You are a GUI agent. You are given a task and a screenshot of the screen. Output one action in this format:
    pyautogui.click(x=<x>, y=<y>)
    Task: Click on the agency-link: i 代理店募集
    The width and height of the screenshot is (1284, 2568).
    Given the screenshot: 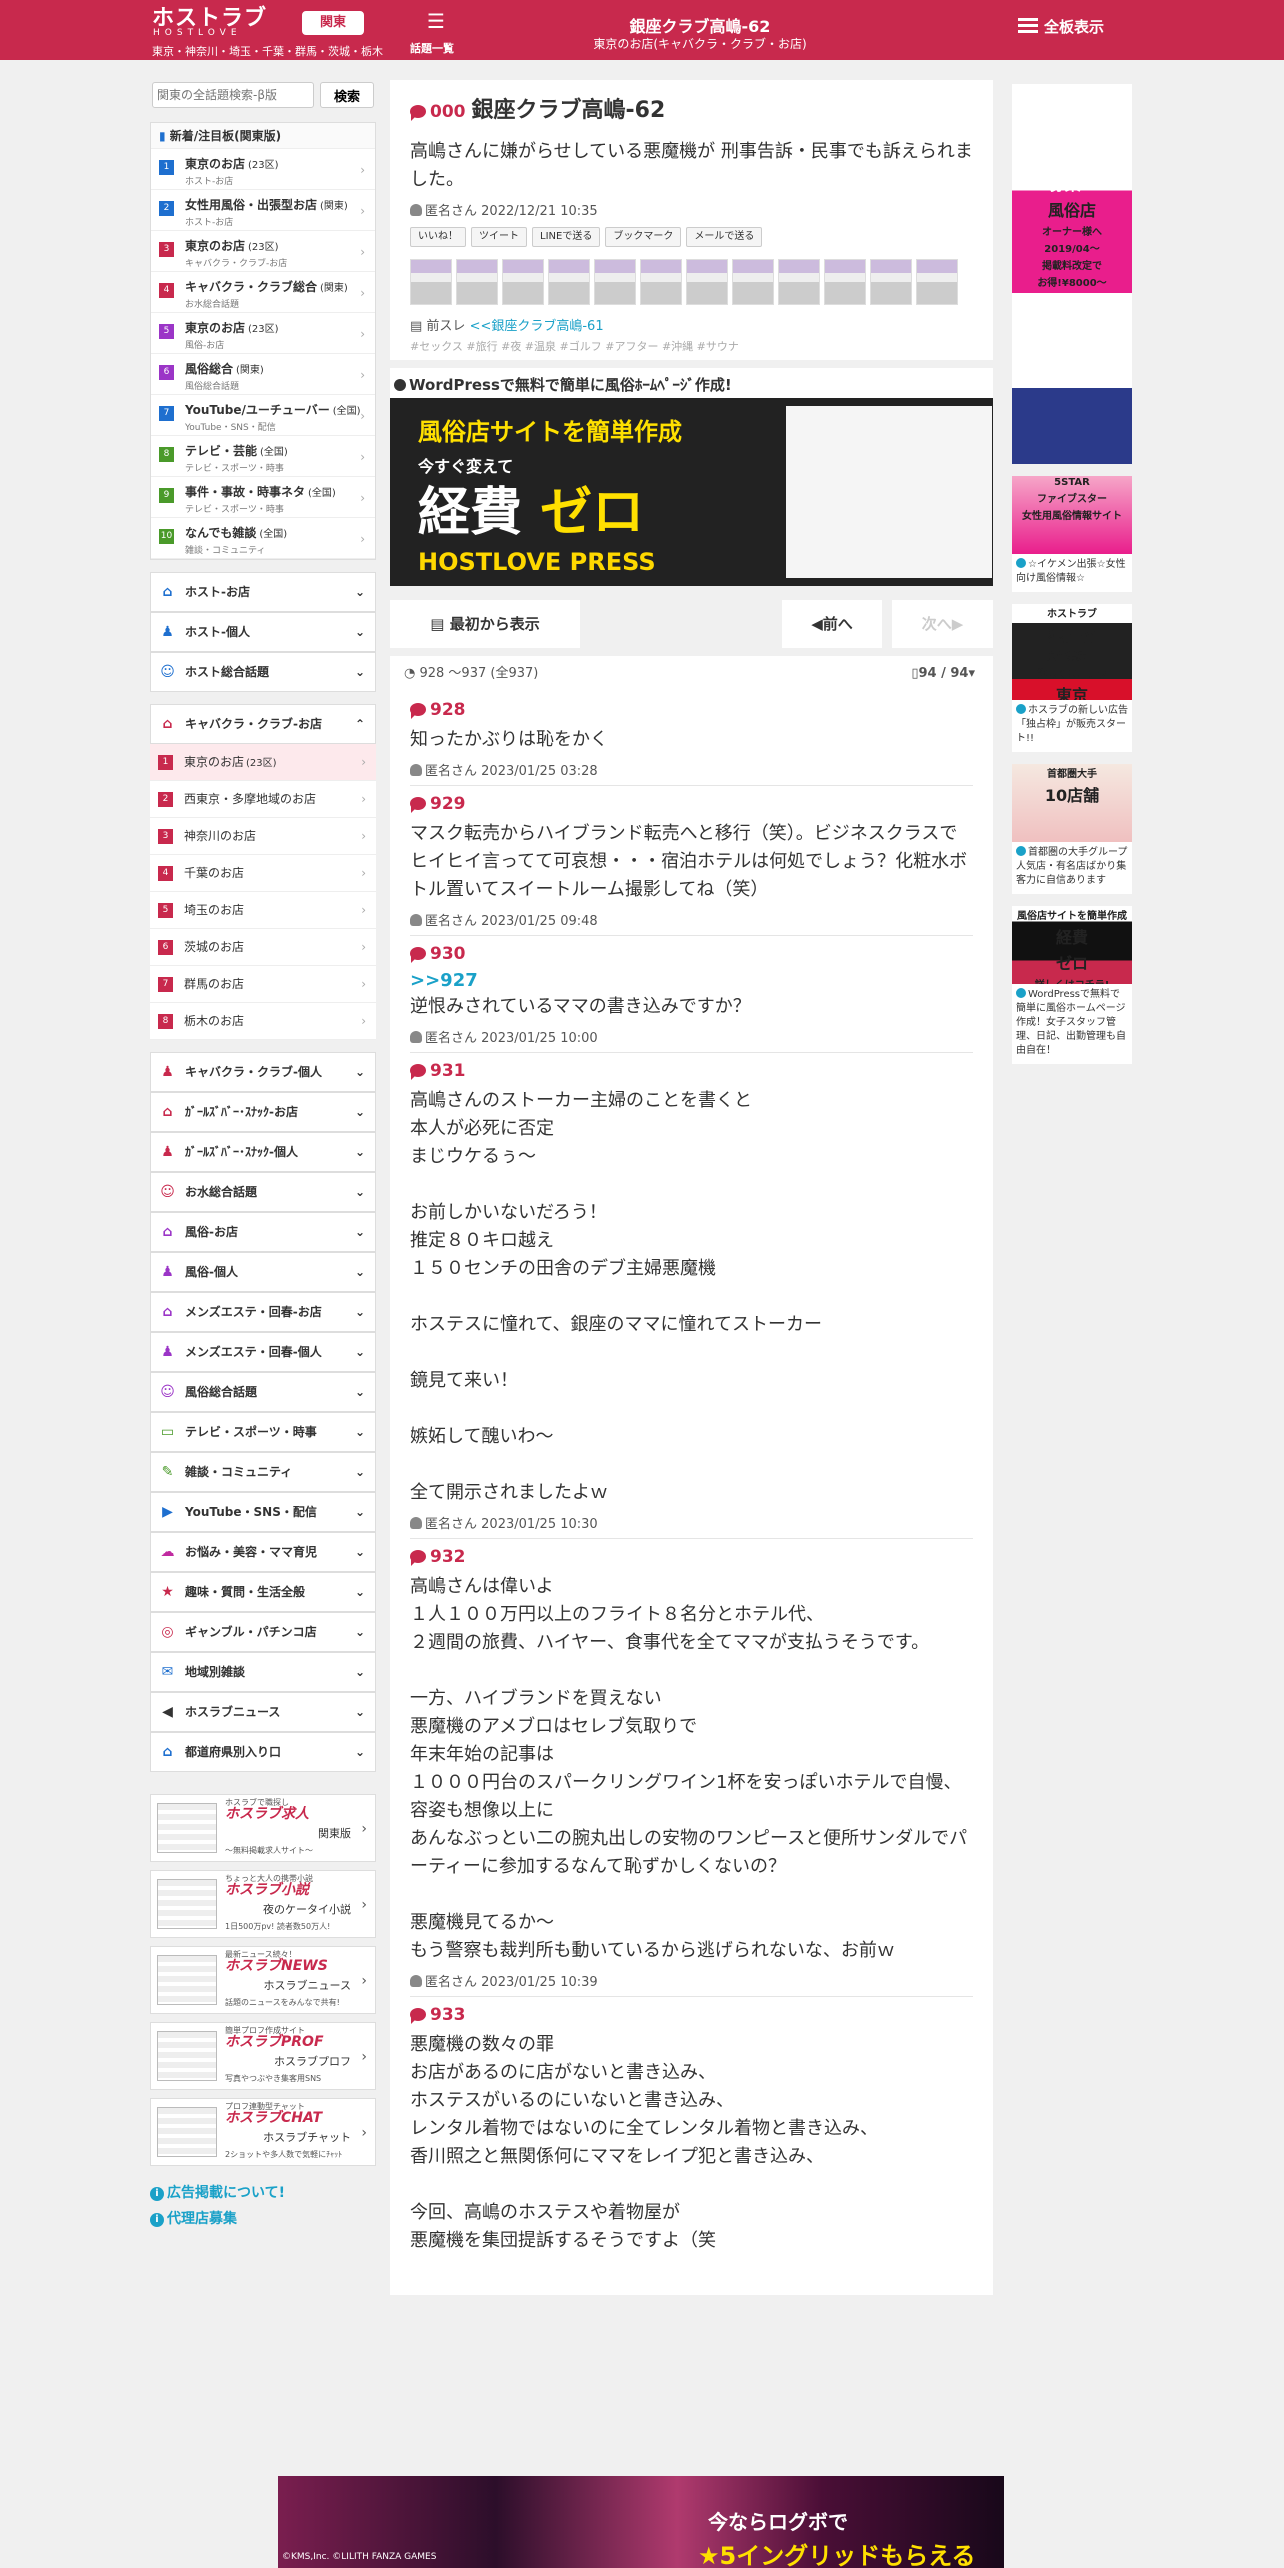 What is the action you would take?
    pyautogui.click(x=263, y=2218)
    